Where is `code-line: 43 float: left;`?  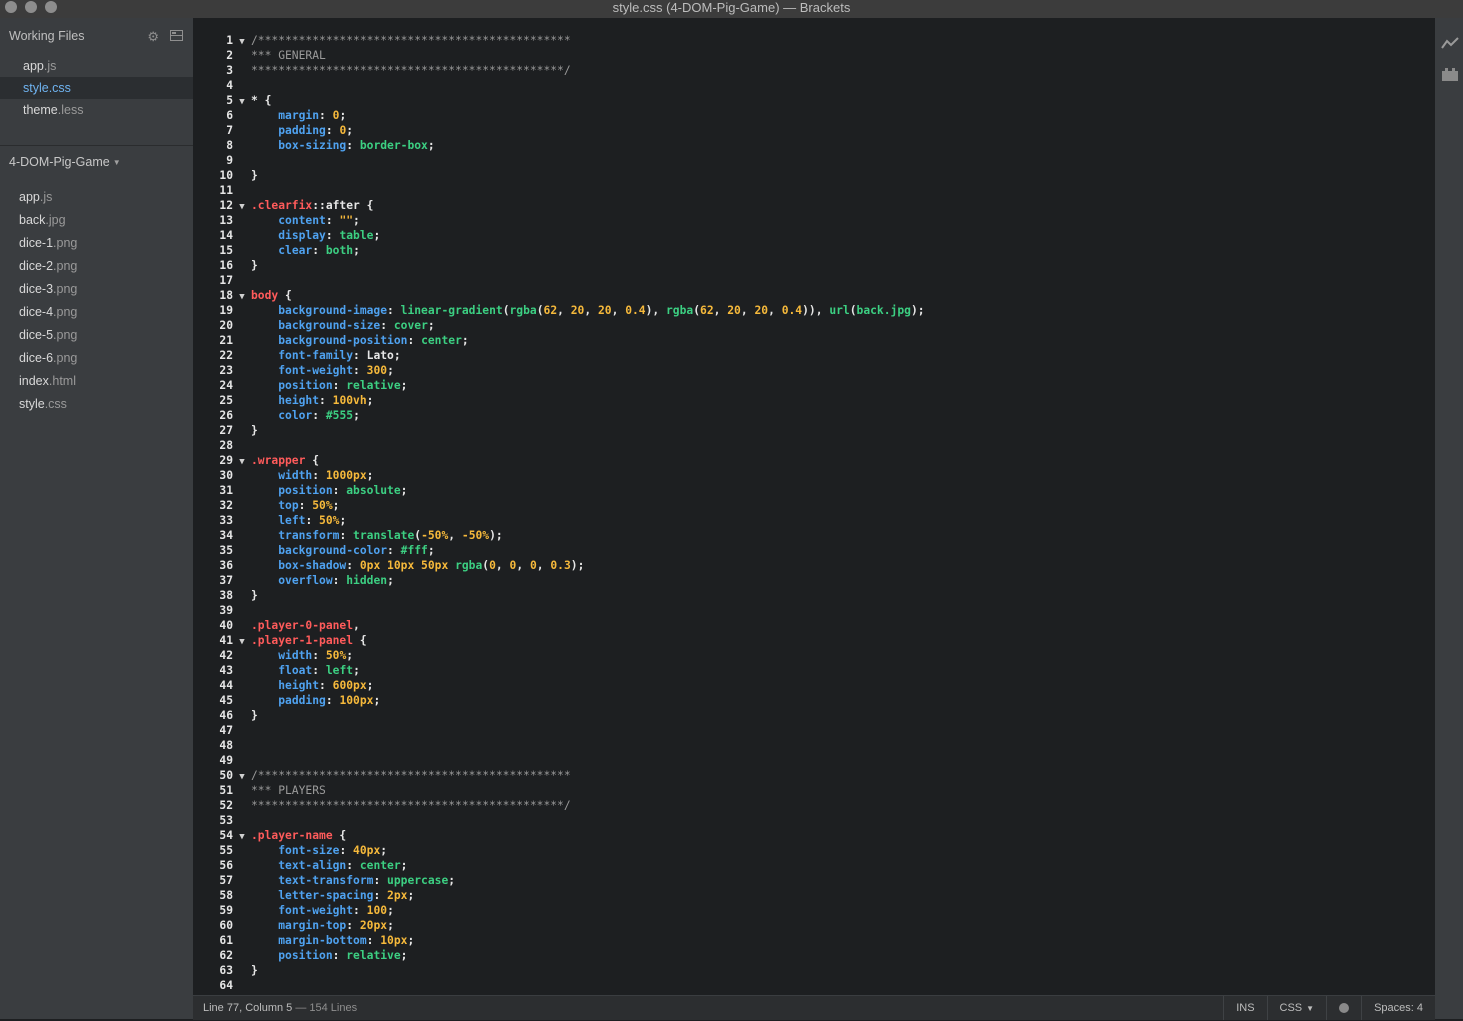
code-line: 43 float: left; is located at coordinates (559, 670).